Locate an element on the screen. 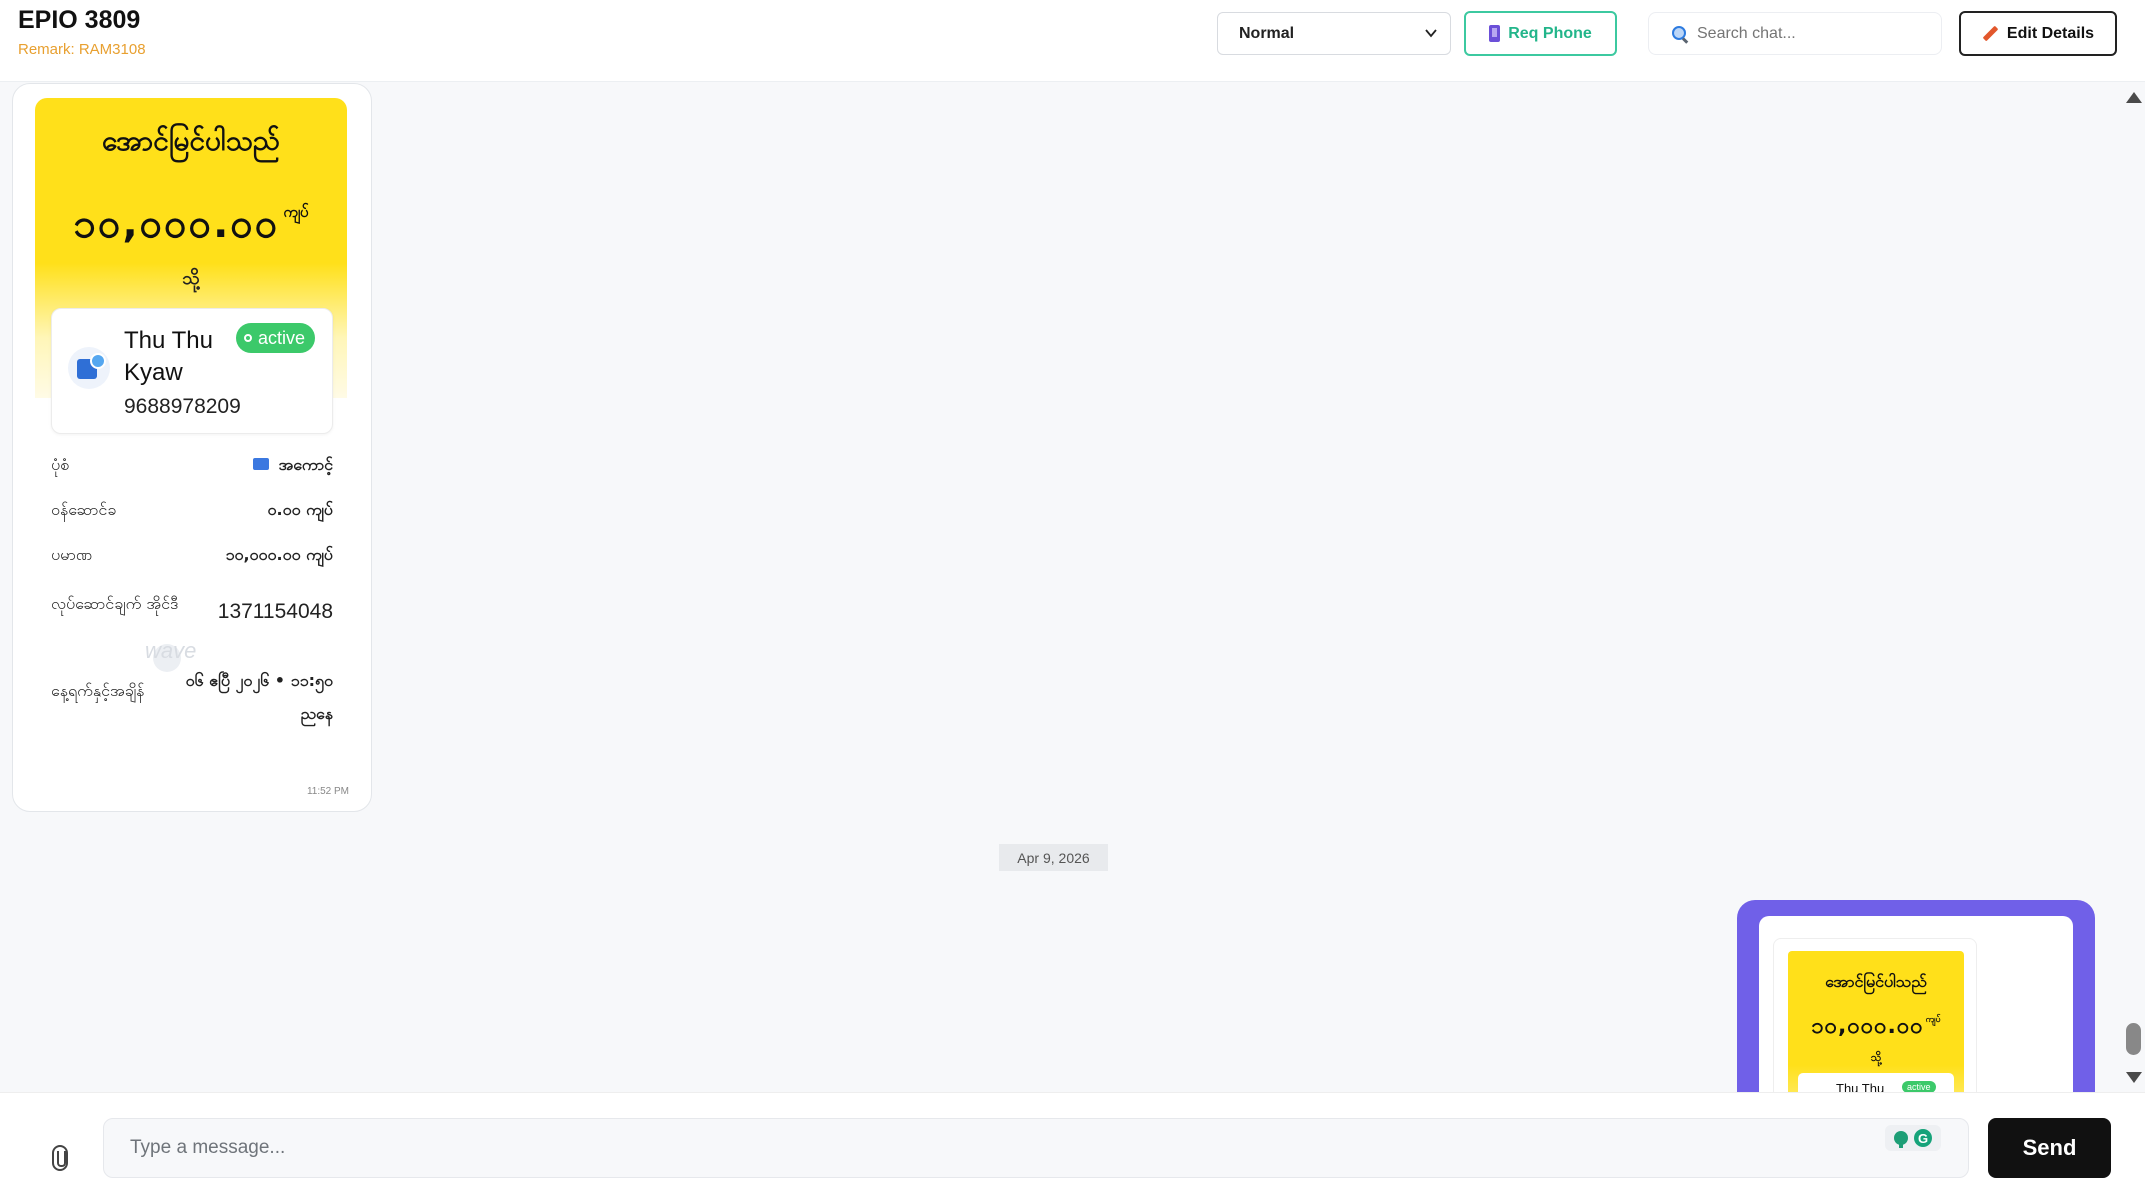 This screenshot has width=2145, height=1190. message-composer: G Send is located at coordinates (1072, 1141).